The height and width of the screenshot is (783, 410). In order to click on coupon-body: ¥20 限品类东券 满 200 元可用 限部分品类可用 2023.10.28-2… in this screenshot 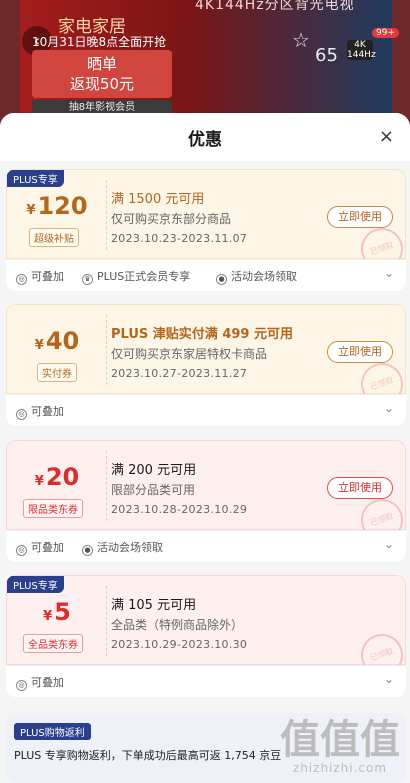, I will do `click(206, 493)`.